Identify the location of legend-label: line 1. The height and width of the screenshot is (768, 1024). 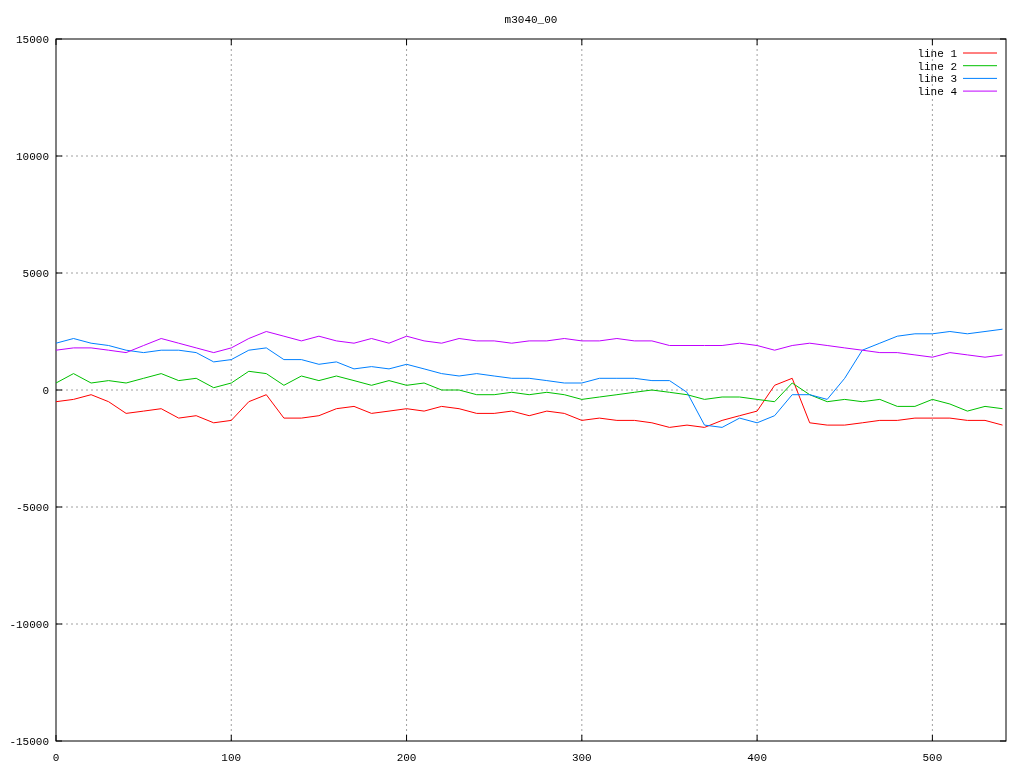
(937, 54).